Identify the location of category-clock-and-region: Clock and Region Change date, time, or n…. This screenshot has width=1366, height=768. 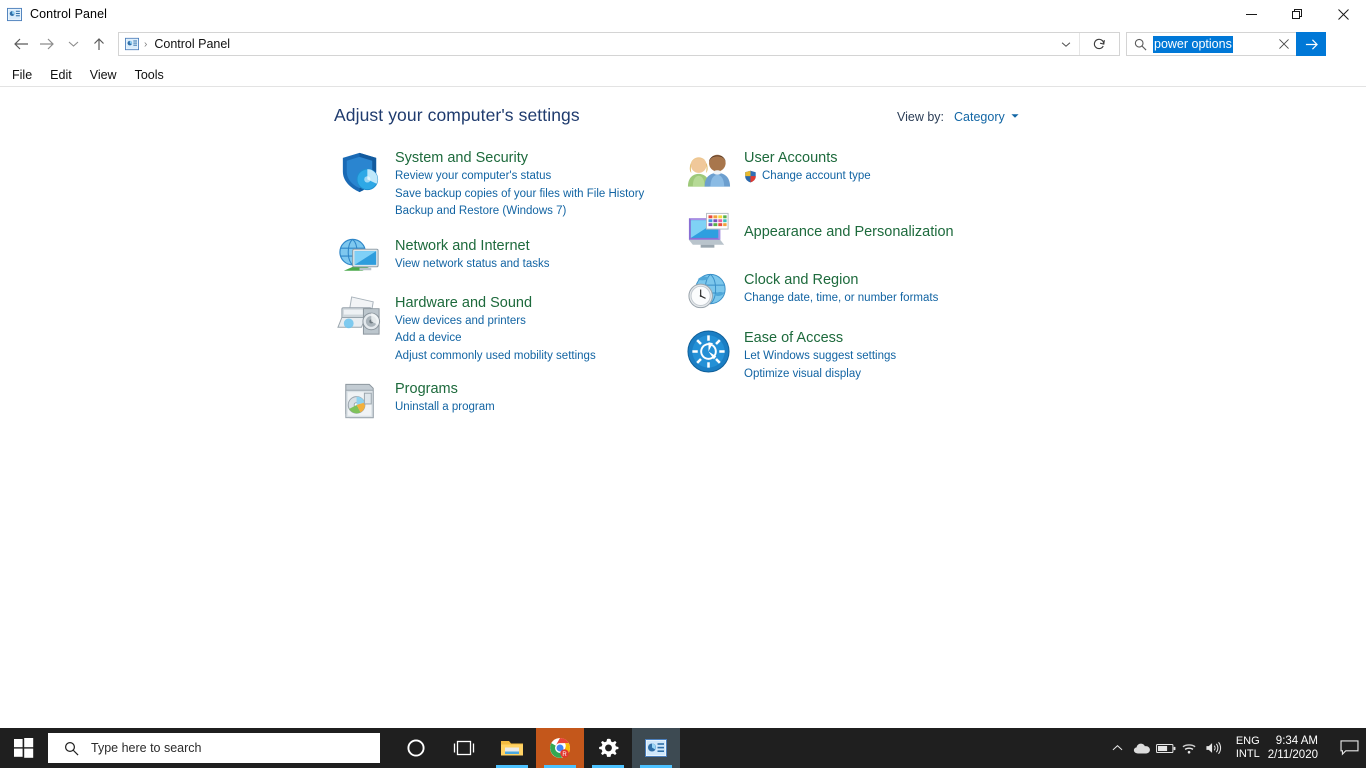
(853, 292).